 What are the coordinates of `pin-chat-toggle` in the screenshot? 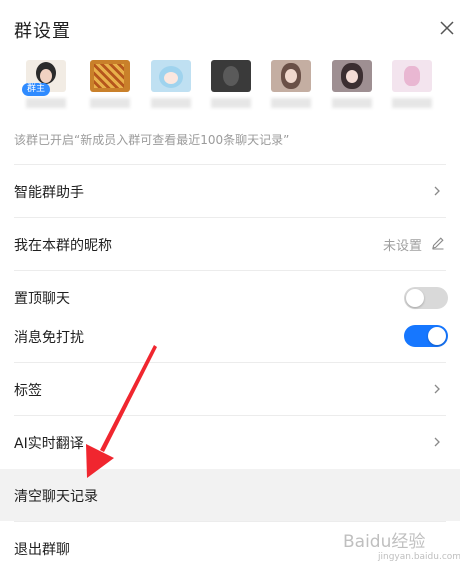 It's located at (426, 298).